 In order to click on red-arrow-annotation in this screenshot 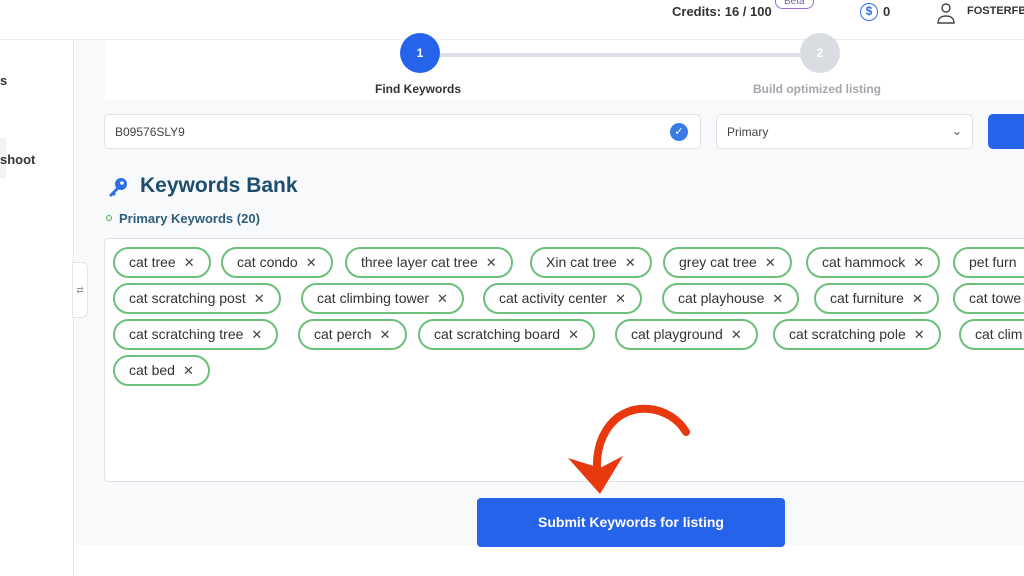, I will do `click(629, 449)`.